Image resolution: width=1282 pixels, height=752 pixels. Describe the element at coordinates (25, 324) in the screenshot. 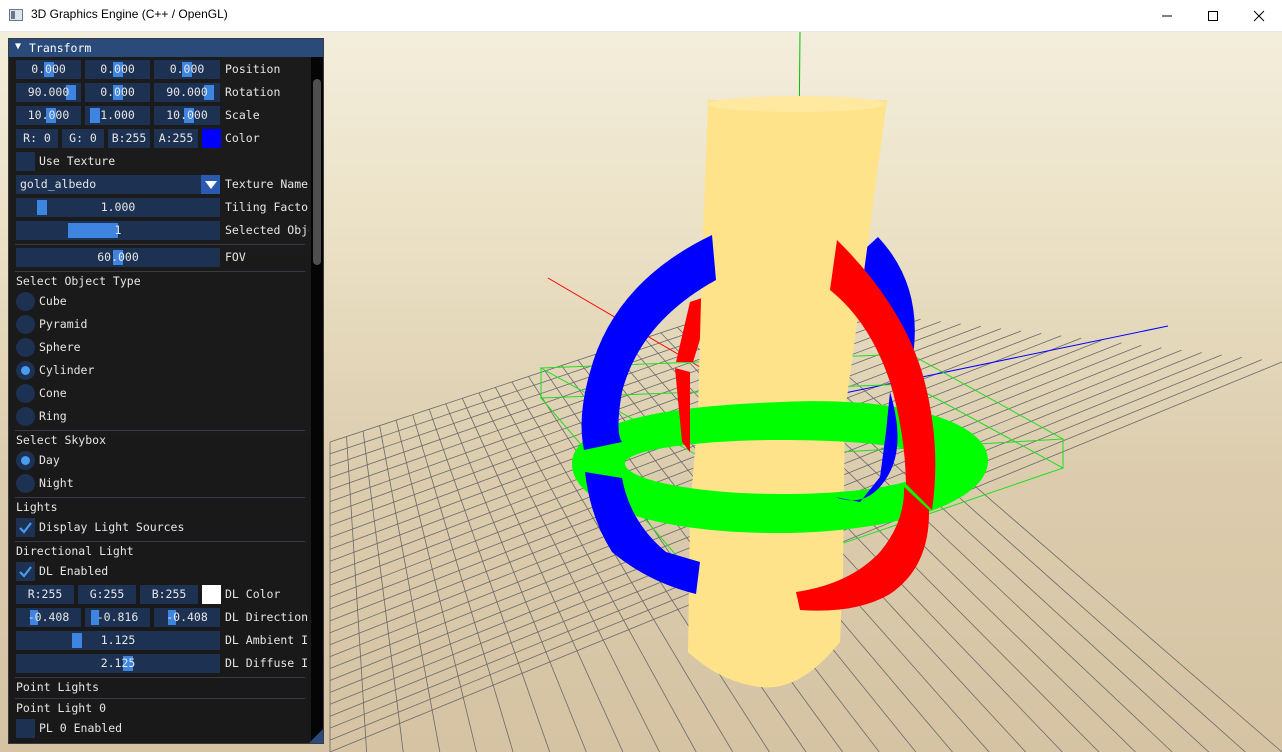

I see `radio-pyramid` at that location.